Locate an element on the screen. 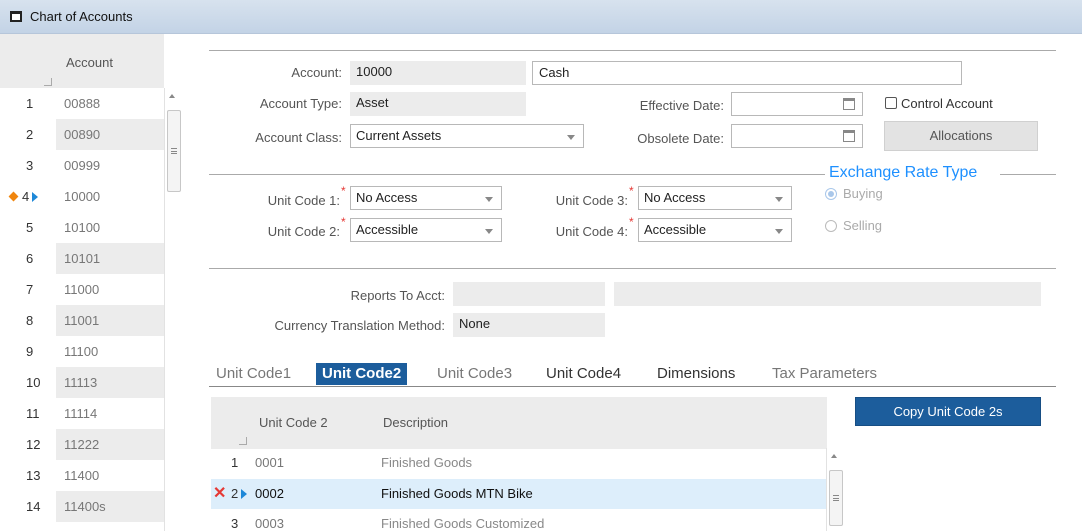 The image size is (1082, 531). account-grid-header: Account is located at coordinates (82, 61).